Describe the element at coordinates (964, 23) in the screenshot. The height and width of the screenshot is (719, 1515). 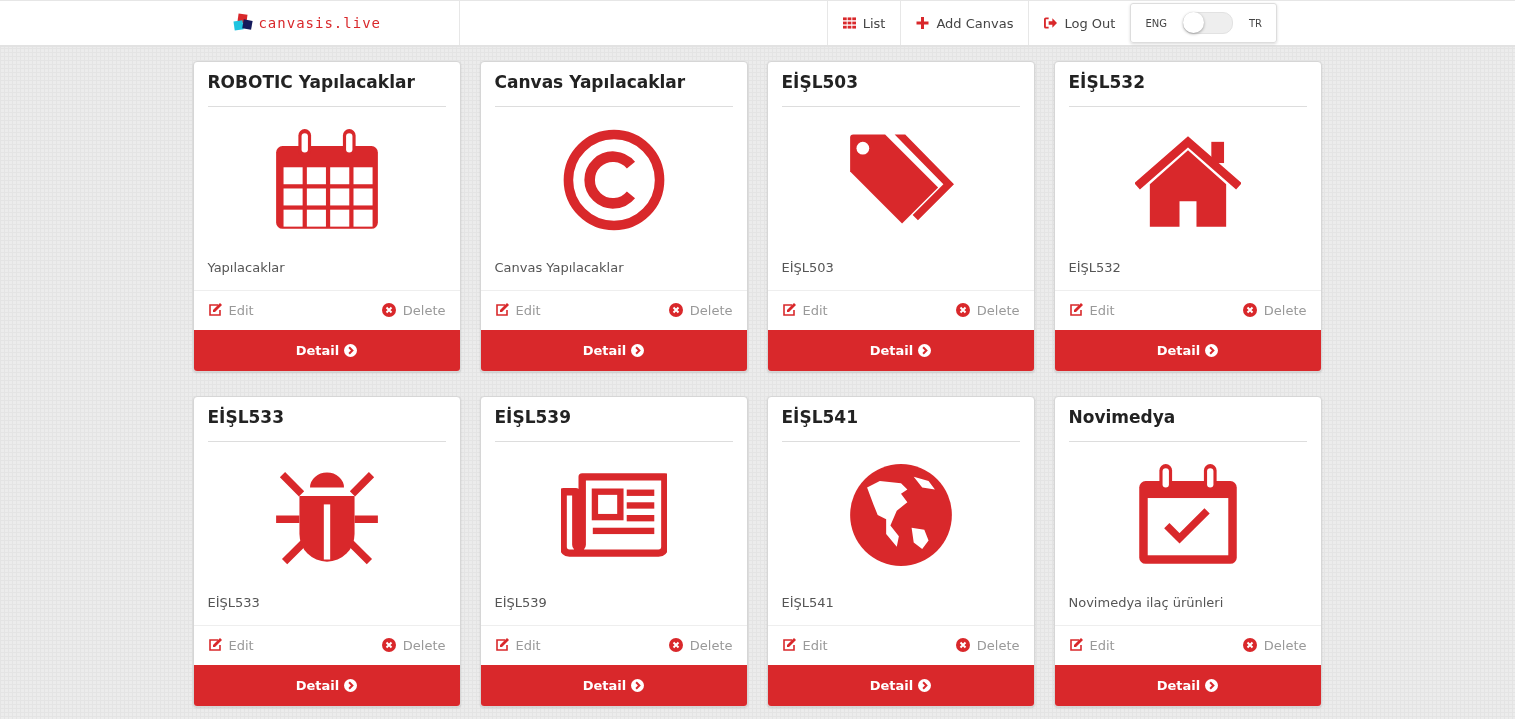
I see `nav-link: Add Canvas` at that location.